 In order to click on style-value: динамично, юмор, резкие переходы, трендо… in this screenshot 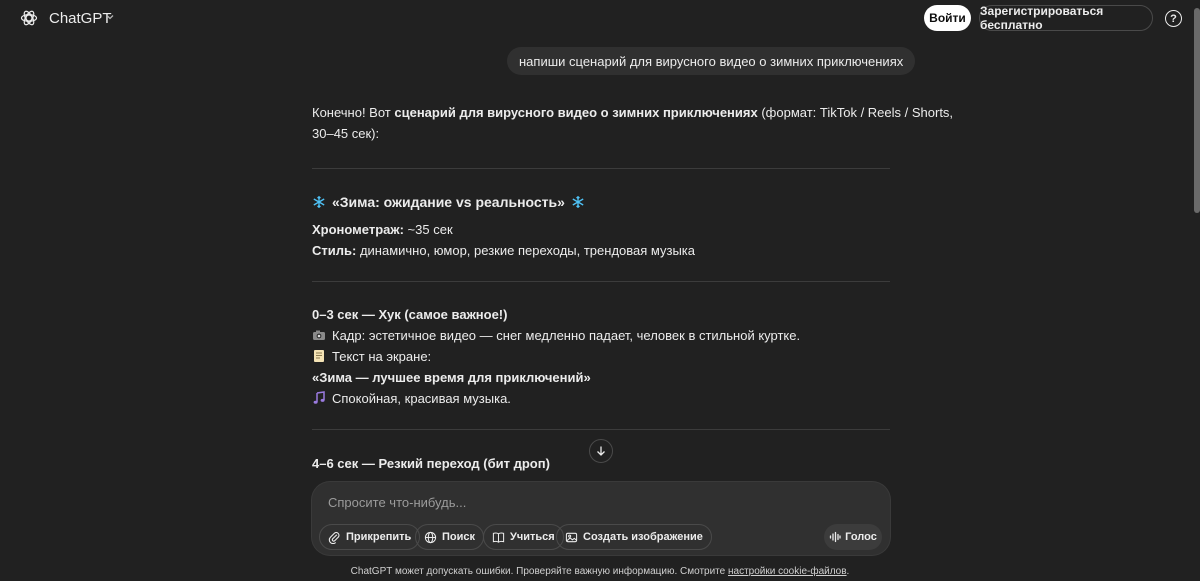, I will do `click(525, 250)`.